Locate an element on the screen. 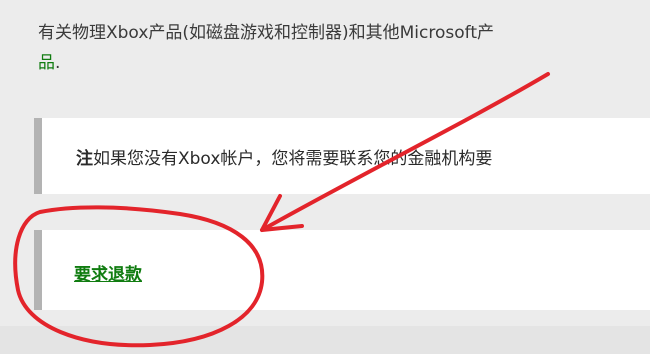 This screenshot has height=354, width=650. annotation-arrow-head is located at coordinates (282, 213).